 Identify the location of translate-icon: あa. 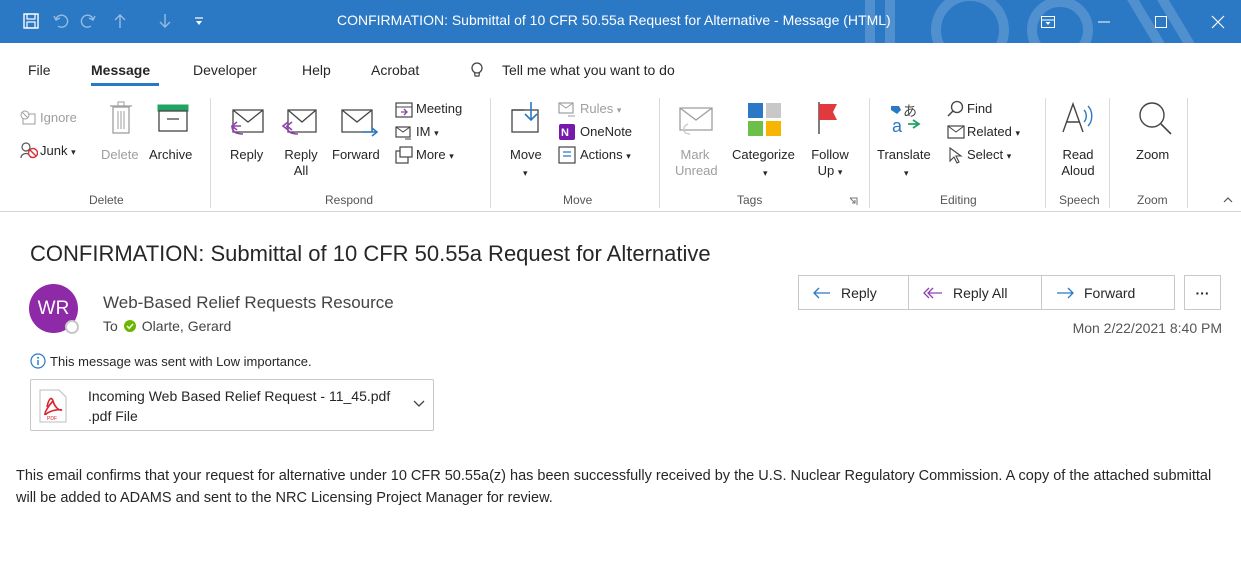
(906, 118).